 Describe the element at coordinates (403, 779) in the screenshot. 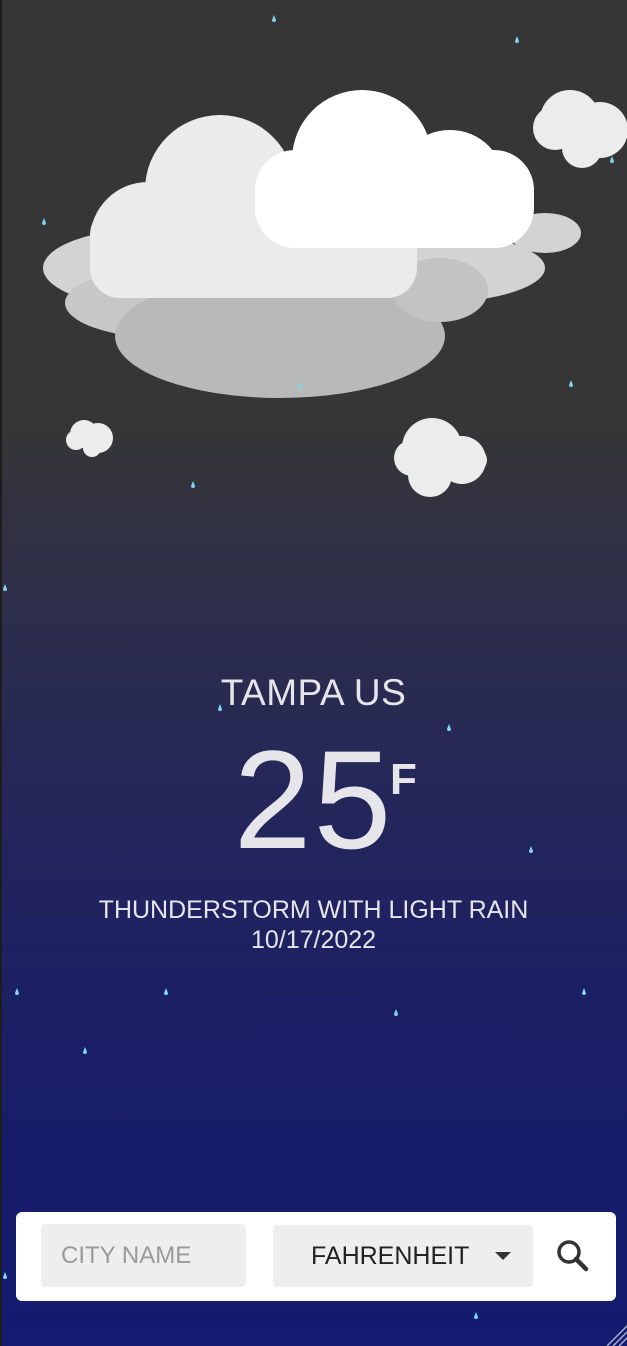

I see `temperature-unit: F` at that location.